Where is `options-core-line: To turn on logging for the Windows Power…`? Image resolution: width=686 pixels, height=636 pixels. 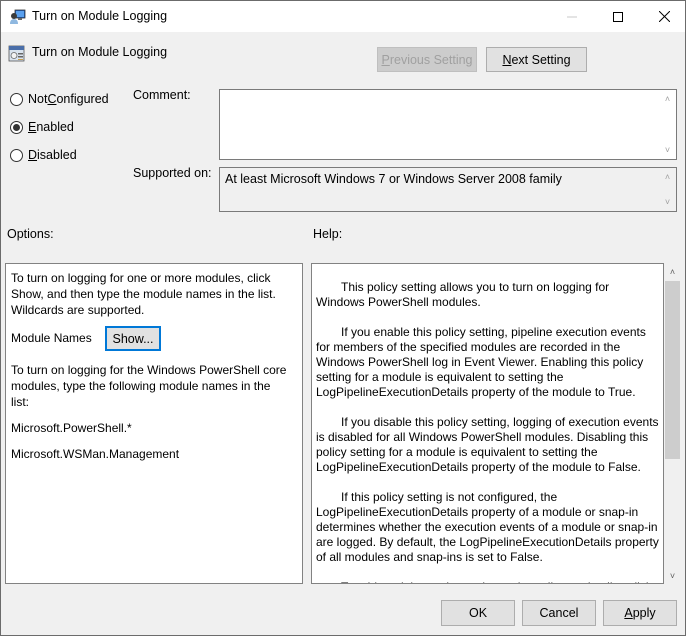 options-core-line: To turn on logging for the Windows Power… is located at coordinates (149, 370).